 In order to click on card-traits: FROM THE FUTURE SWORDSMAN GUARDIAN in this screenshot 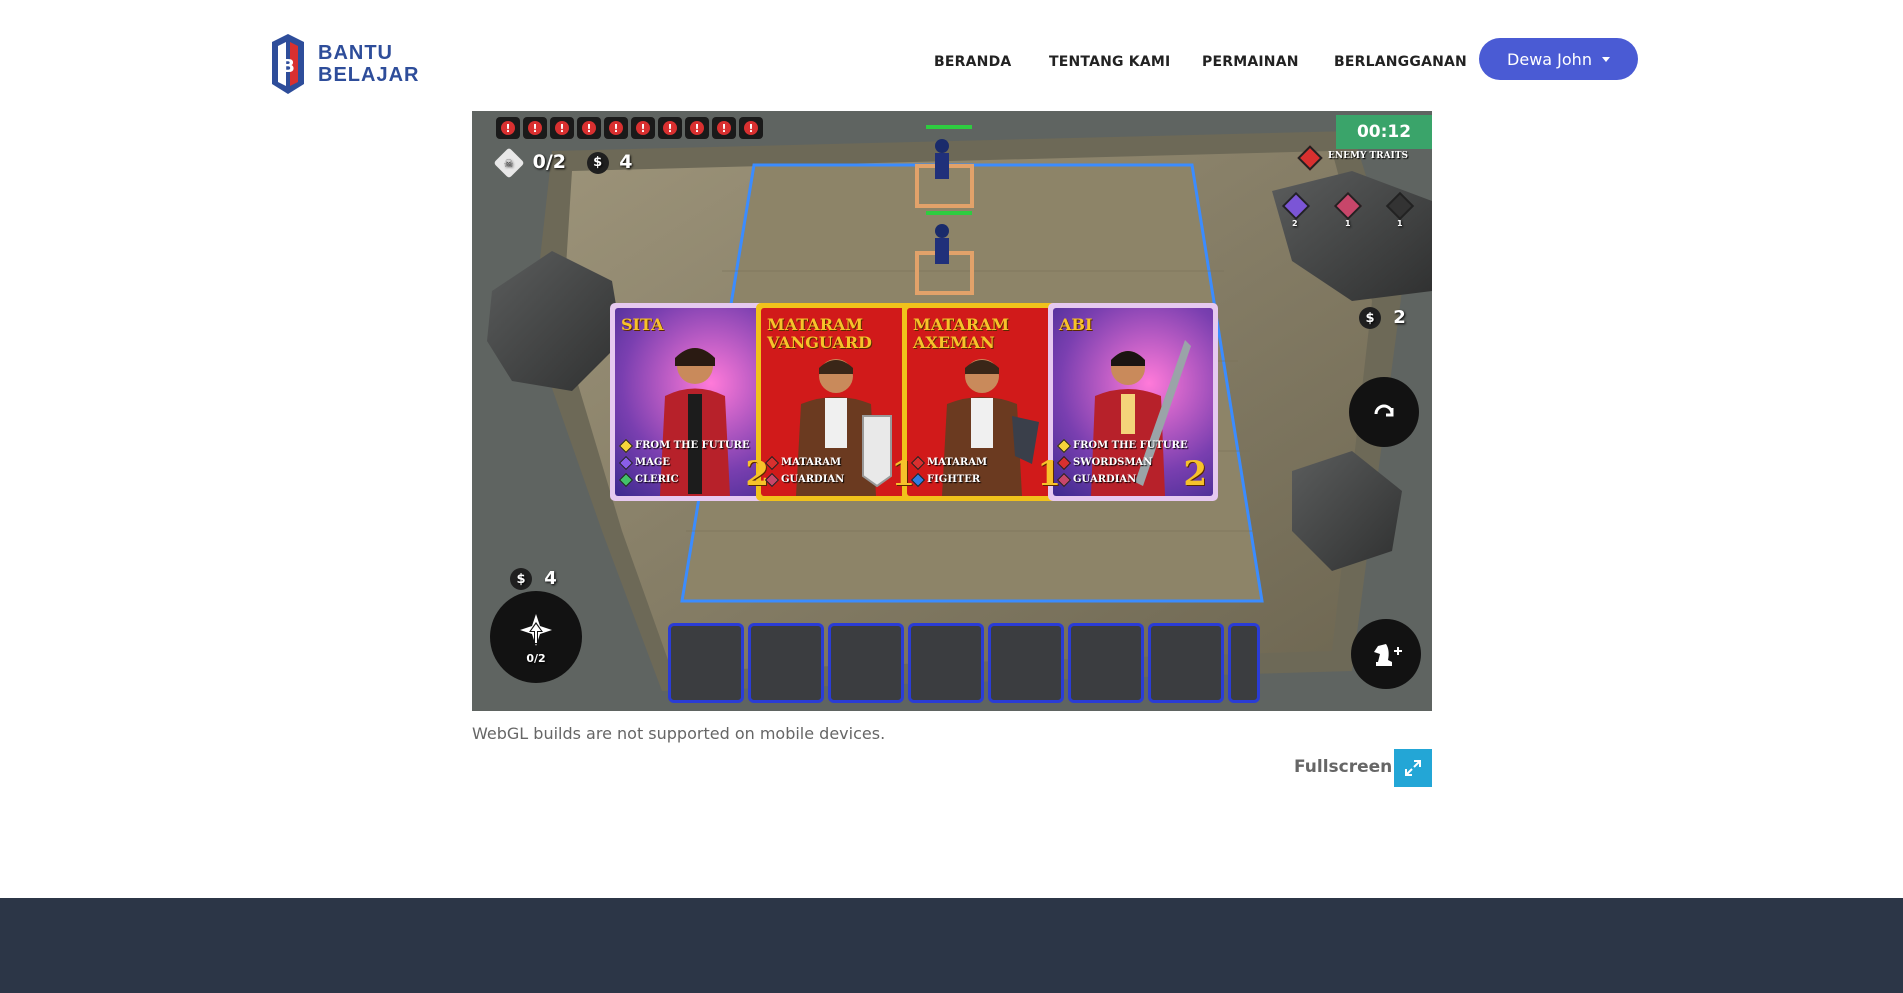, I will do `click(1122, 462)`.